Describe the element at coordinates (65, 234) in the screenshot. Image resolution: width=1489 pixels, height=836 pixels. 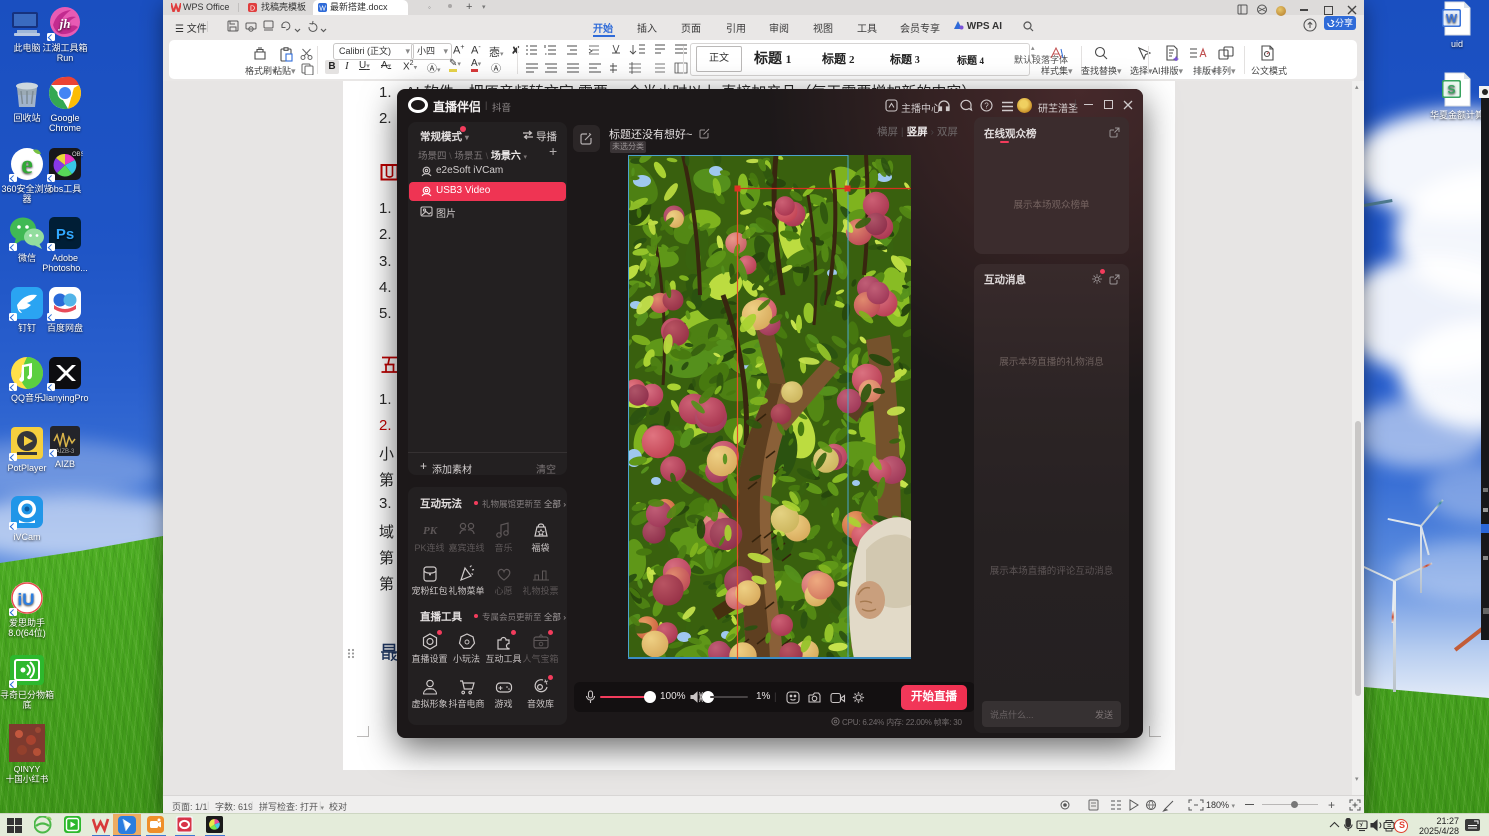
I see `svg-text: Ps` at that location.